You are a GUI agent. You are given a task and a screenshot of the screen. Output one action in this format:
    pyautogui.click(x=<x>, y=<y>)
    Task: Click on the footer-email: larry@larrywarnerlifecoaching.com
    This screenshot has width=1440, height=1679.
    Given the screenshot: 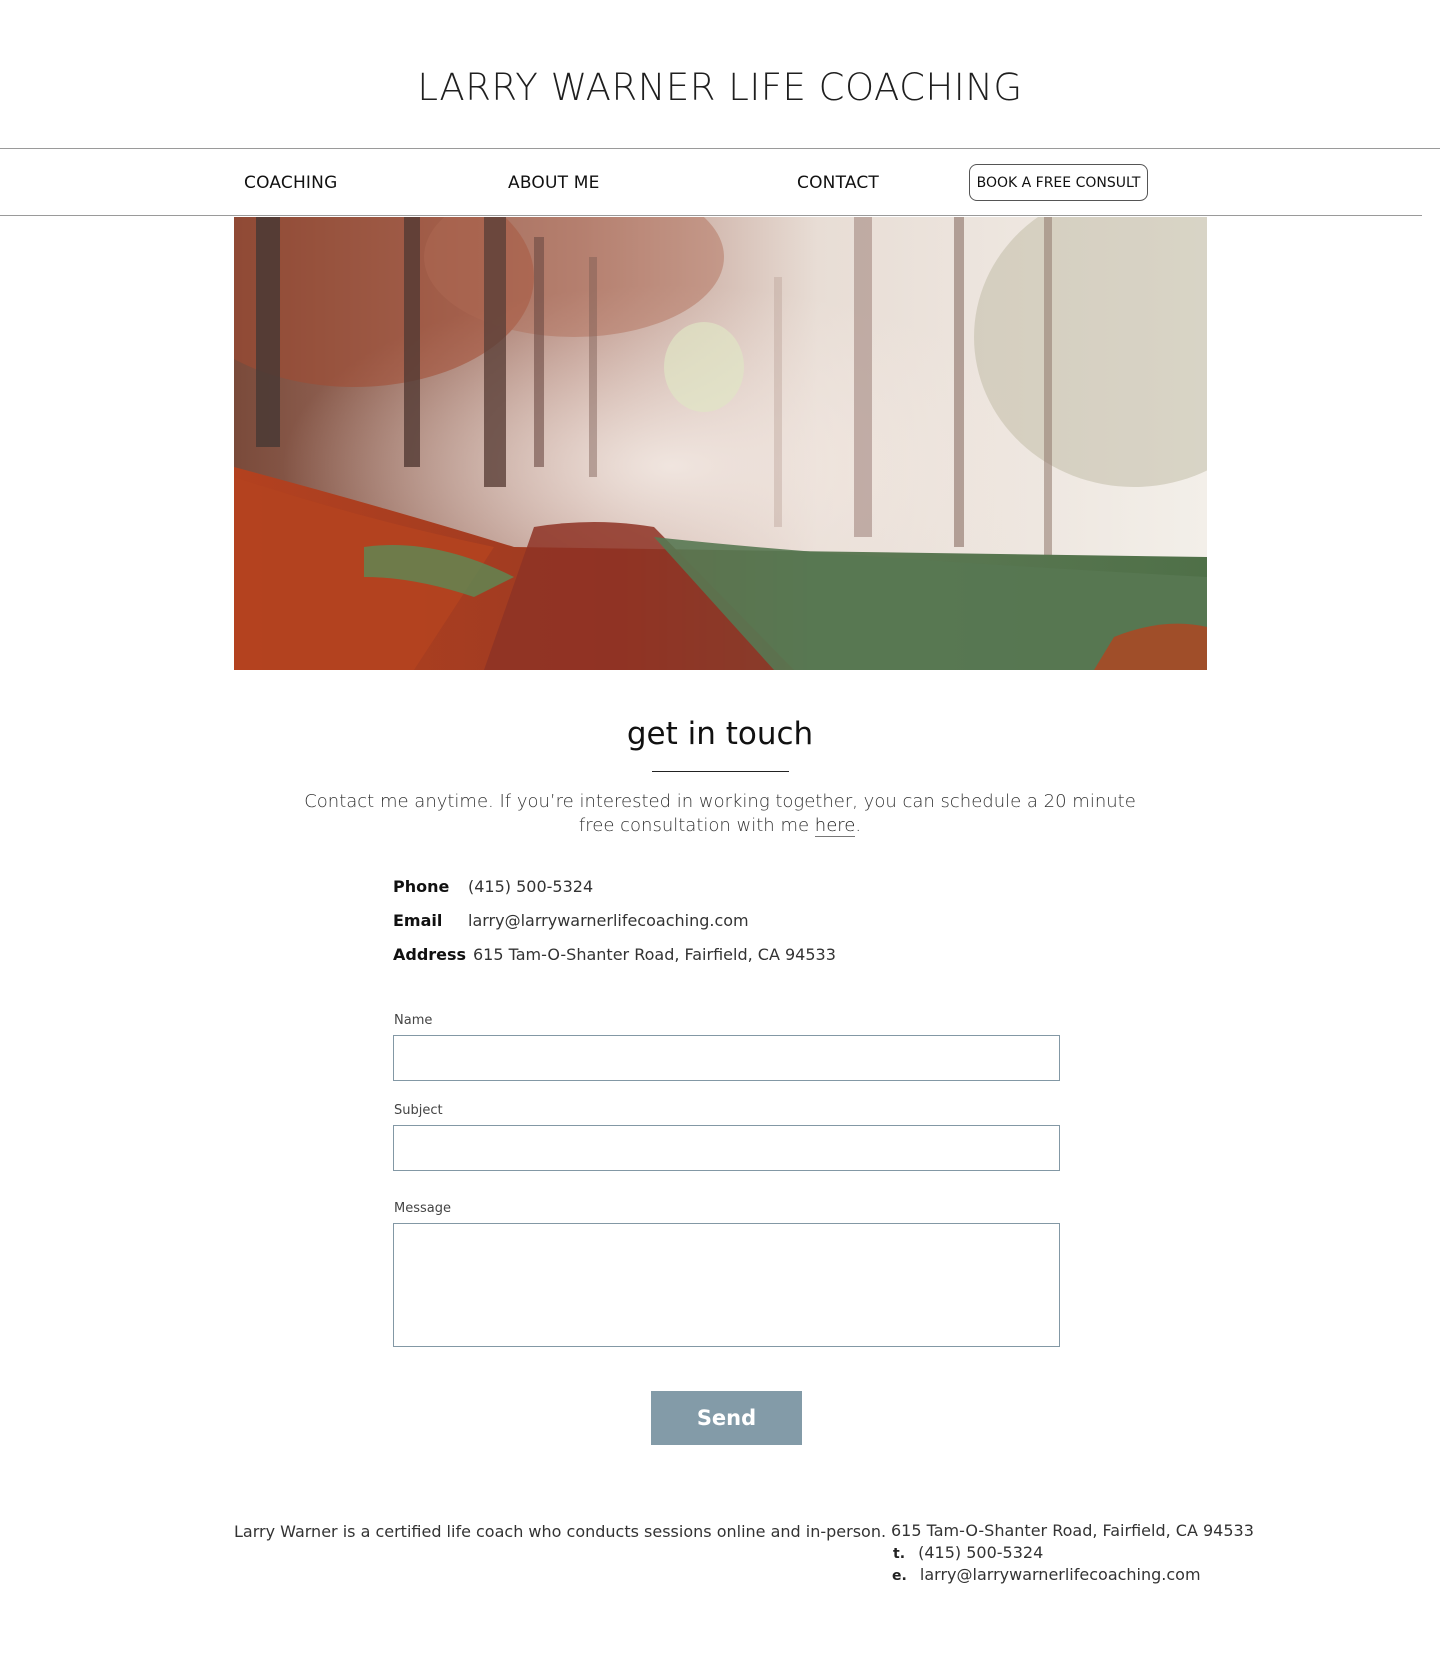 What is the action you would take?
    pyautogui.click(x=1060, y=1574)
    